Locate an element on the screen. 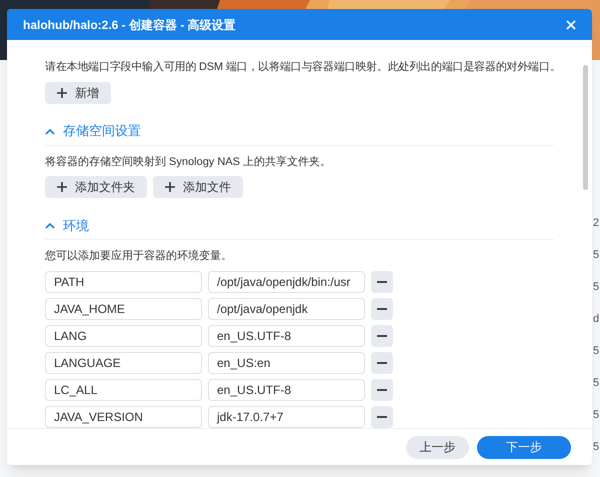 This screenshot has height=477, width=600. section-title: 存储空间设置 is located at coordinates (102, 131).